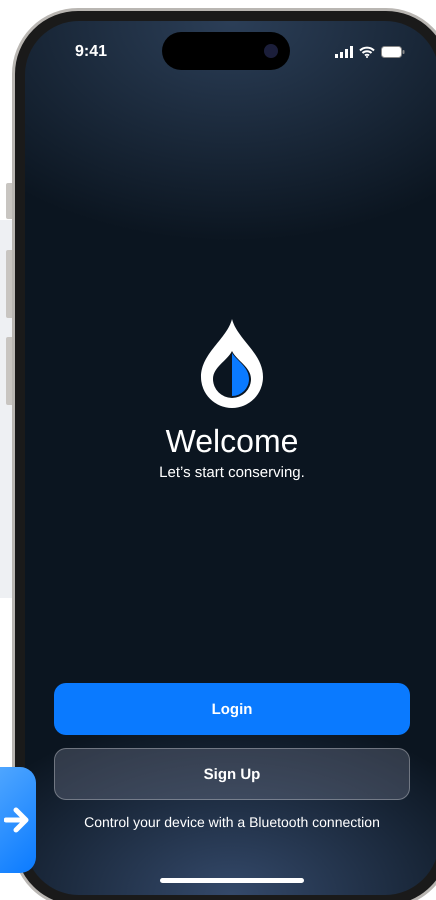 Image resolution: width=436 pixels, height=900 pixels. I want to click on login-button: Login, so click(232, 709).